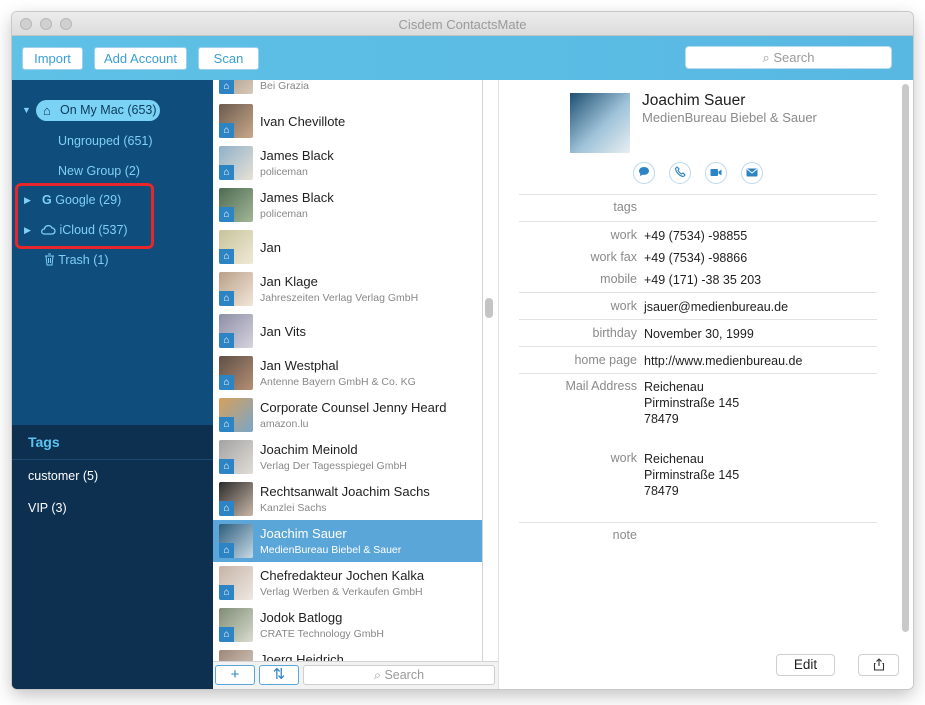  What do you see at coordinates (878, 665) in the screenshot?
I see `share-button` at bounding box center [878, 665].